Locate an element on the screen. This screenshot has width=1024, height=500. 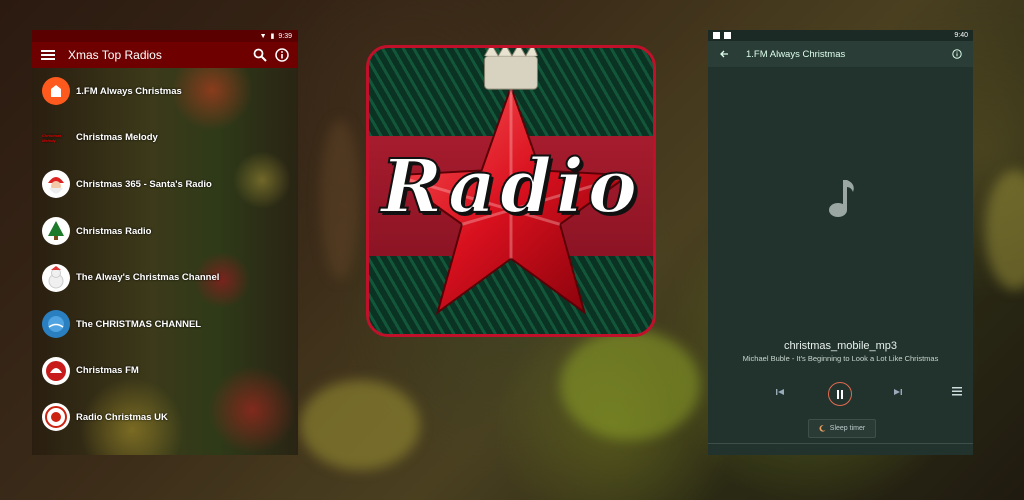
player-controls is located at coordinates (840, 394).